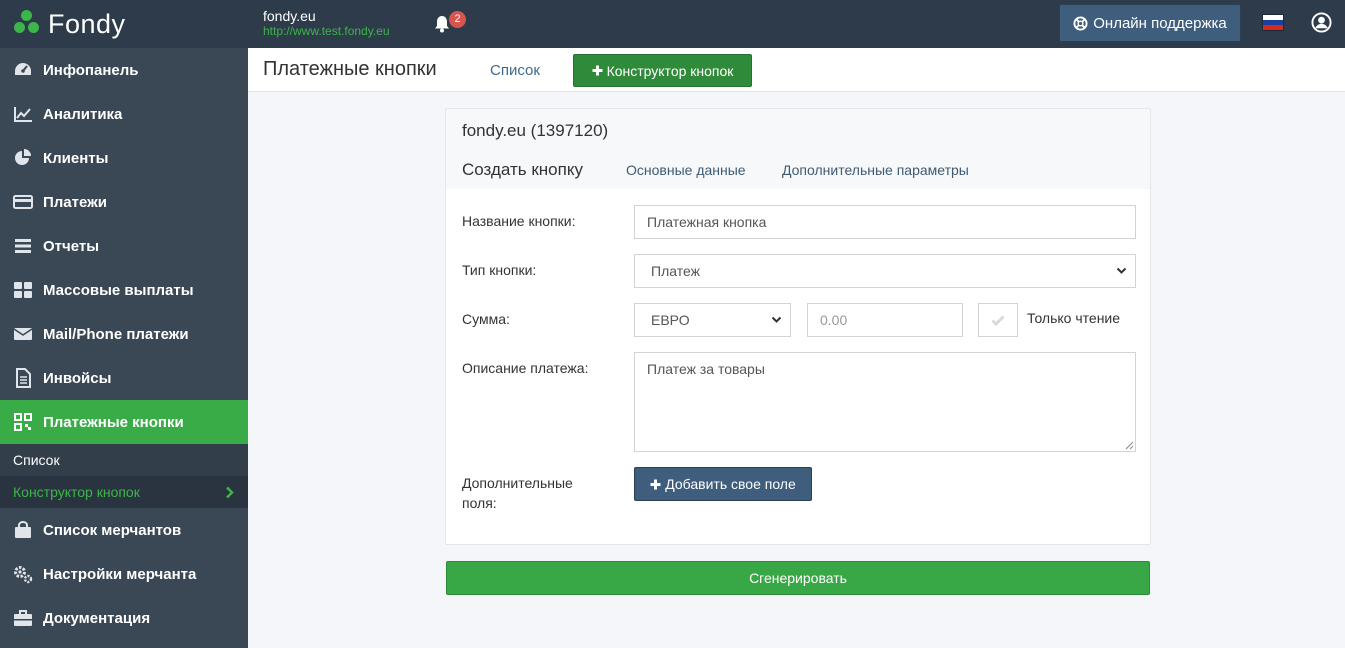 This screenshot has width=1345, height=648. Describe the element at coordinates (124, 202) in the screenshot. I see `sidebar-item-payments: Платежи` at that location.